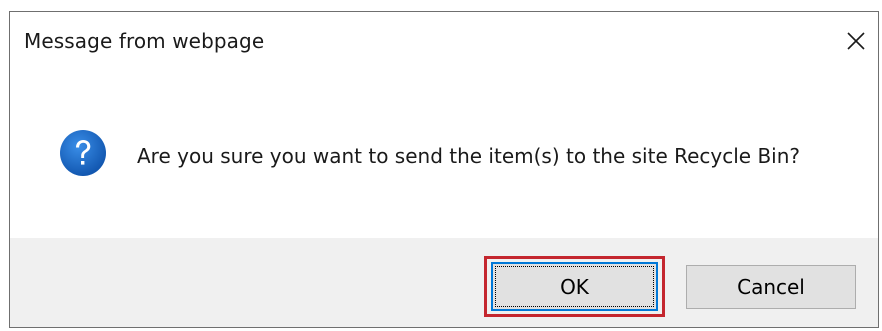 The width and height of the screenshot is (882, 331). I want to click on close-button, so click(856, 41).